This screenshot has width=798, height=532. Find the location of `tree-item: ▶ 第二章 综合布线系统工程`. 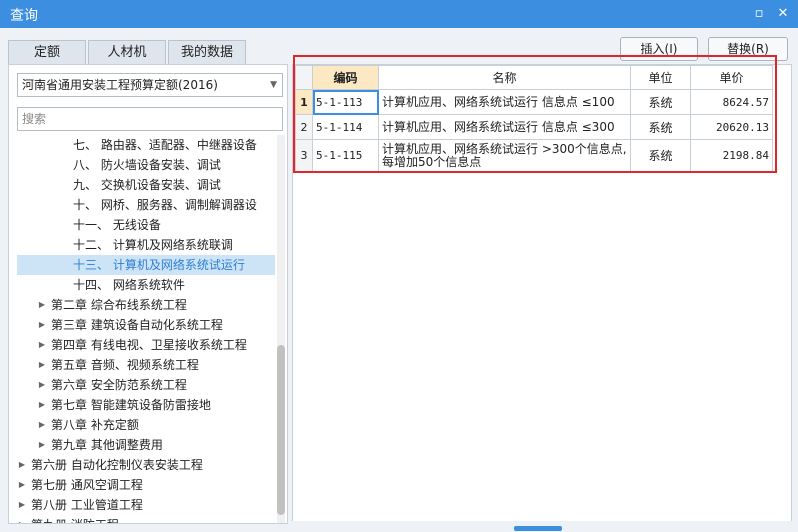

tree-item: ▶ 第二章 综合布线系统工程 is located at coordinates (146, 305).